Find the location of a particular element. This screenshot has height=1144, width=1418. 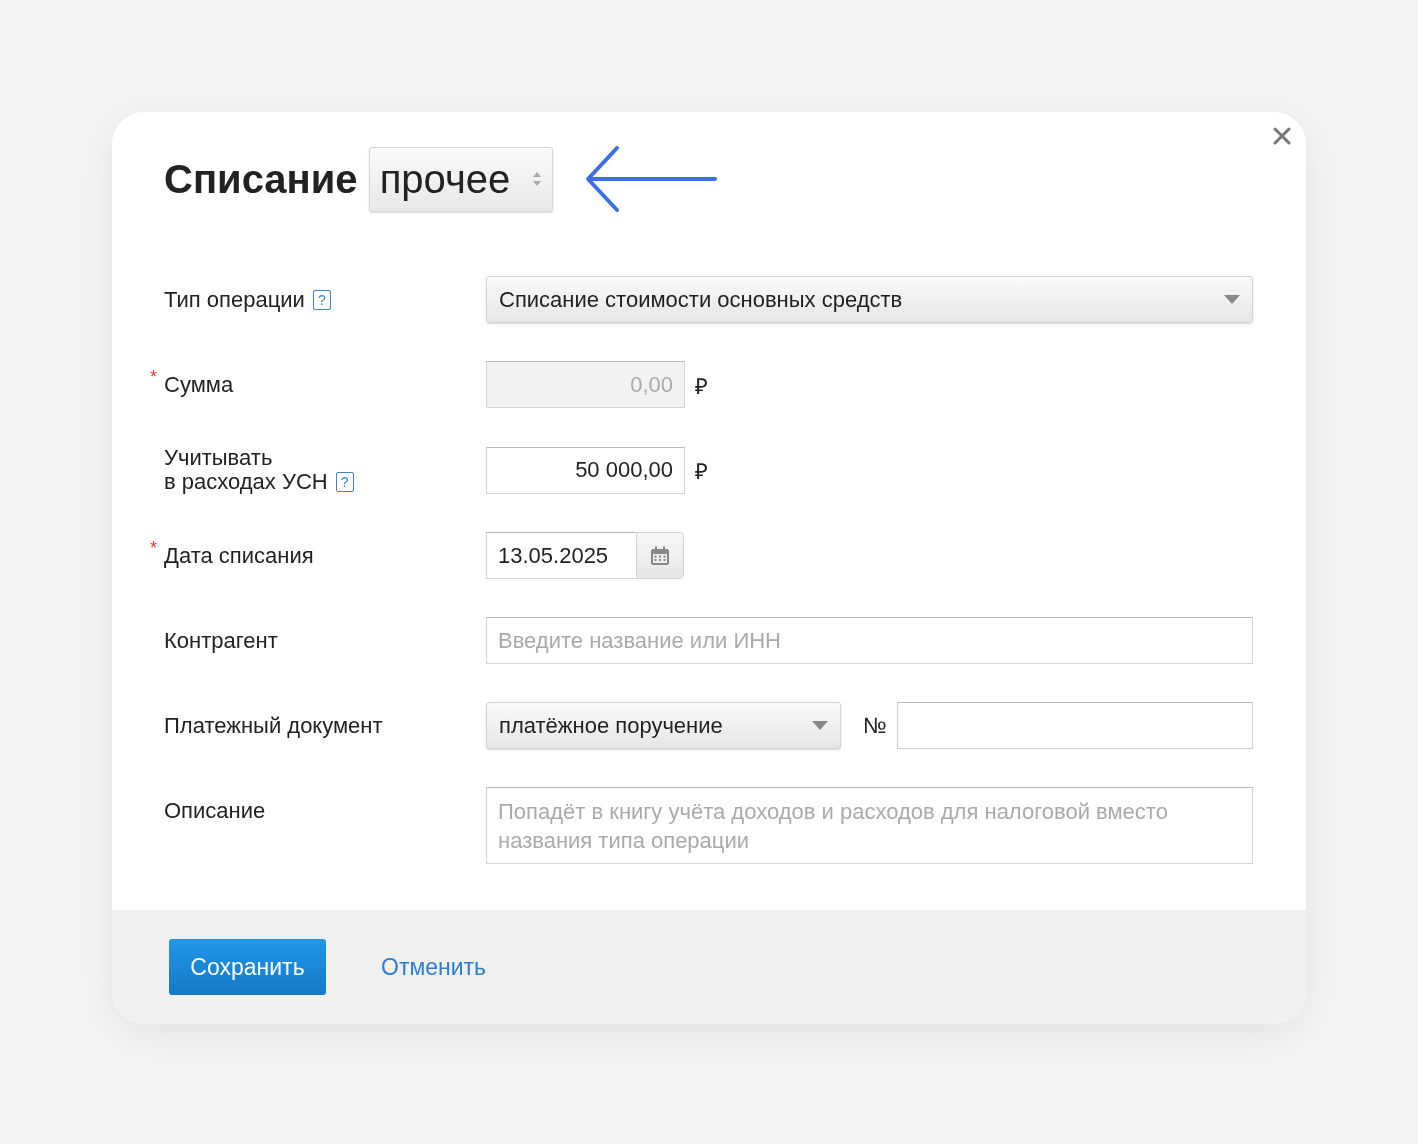

field-label: Описание is located at coordinates (215, 811).